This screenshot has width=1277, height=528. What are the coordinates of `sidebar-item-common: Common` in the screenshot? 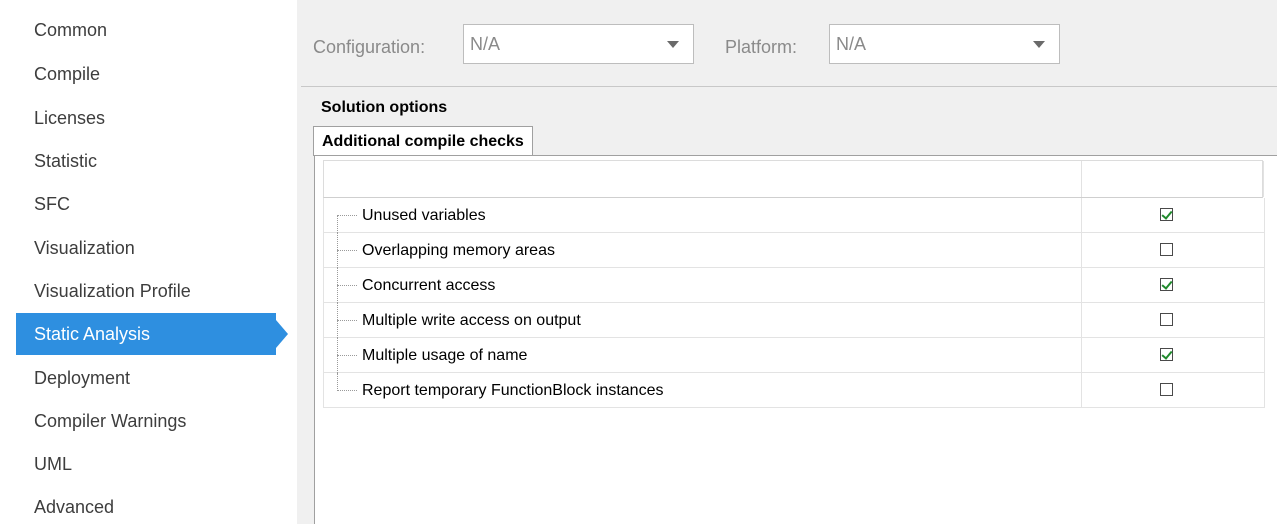 It's located at (146, 30).